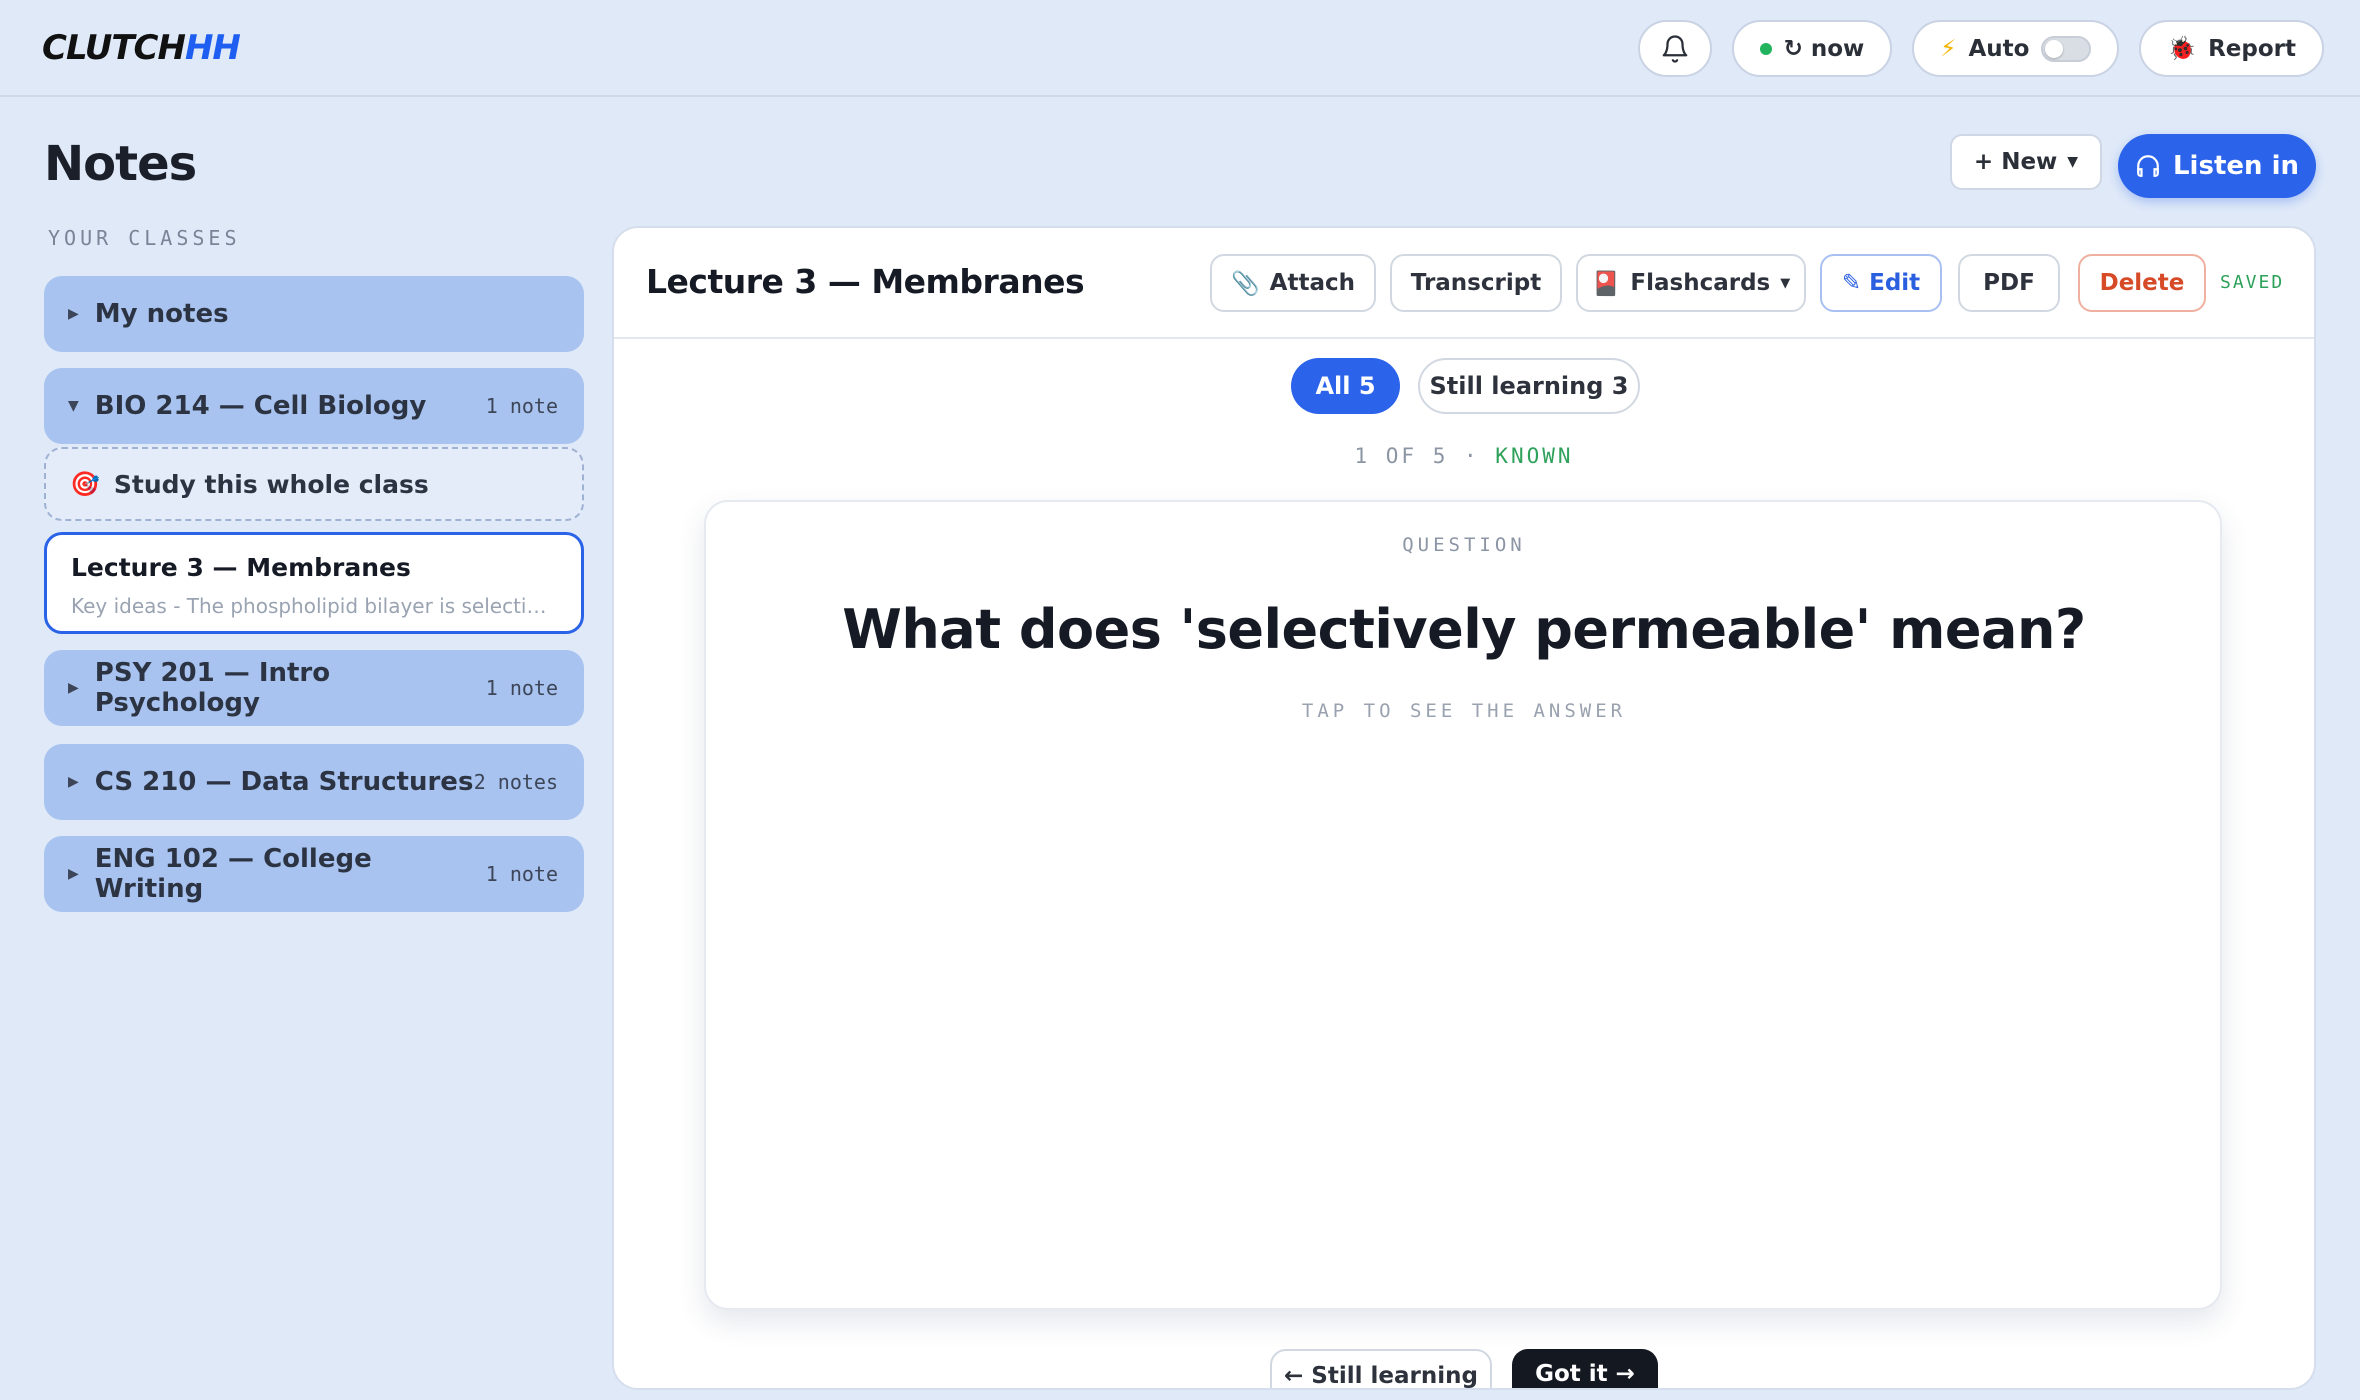 The height and width of the screenshot is (1400, 2360). I want to click on filter-still-learning-tab: Still learning 3, so click(1529, 386).